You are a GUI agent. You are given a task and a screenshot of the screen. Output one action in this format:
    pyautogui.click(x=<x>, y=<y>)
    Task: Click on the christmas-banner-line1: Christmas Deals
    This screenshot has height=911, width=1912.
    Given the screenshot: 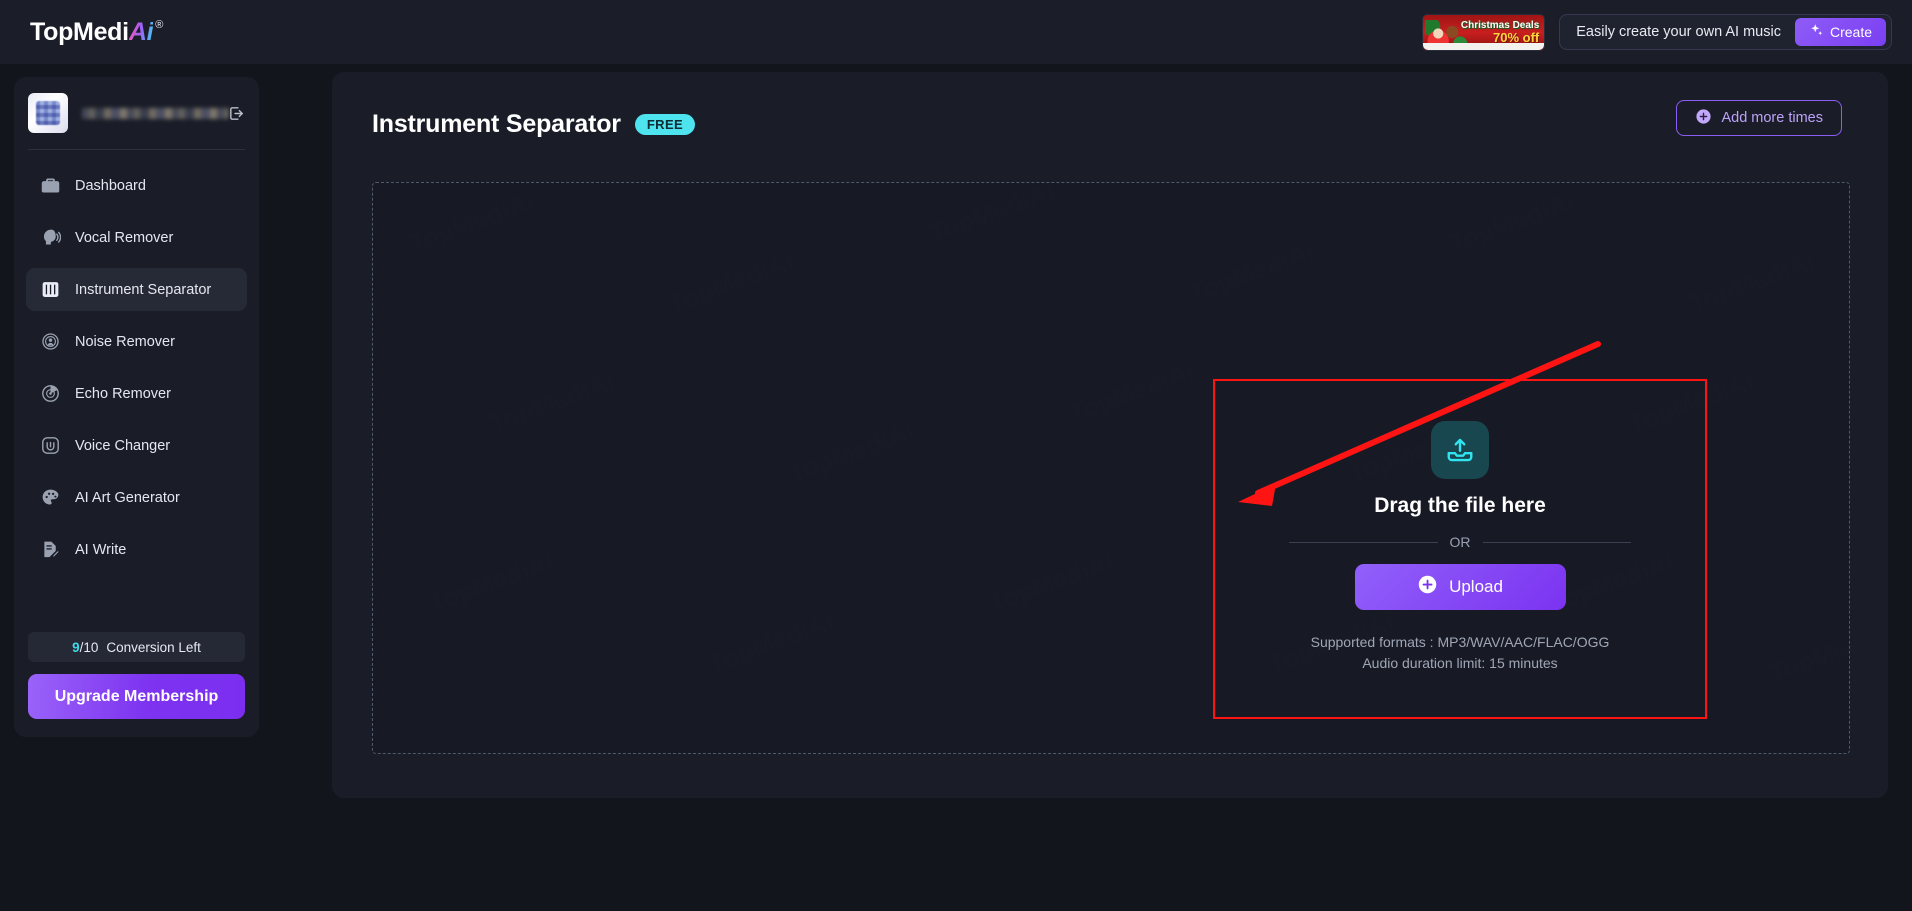 What is the action you would take?
    pyautogui.click(x=1500, y=25)
    